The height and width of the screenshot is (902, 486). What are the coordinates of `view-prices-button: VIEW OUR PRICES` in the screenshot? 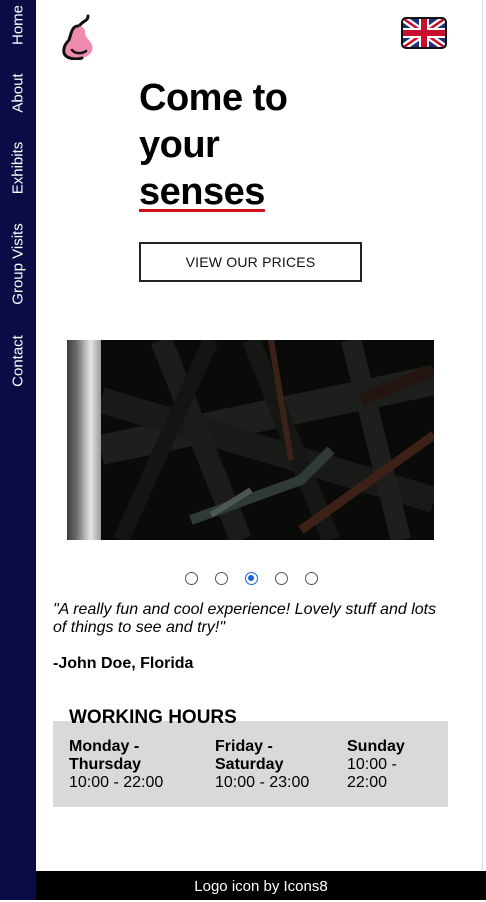 It's located at (250, 262).